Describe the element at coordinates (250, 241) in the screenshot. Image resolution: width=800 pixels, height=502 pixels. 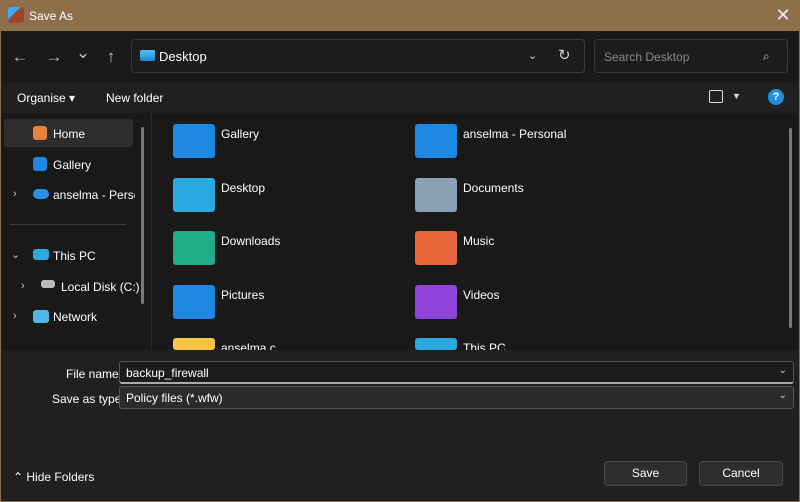
I see `file-list-item: Downloads` at that location.